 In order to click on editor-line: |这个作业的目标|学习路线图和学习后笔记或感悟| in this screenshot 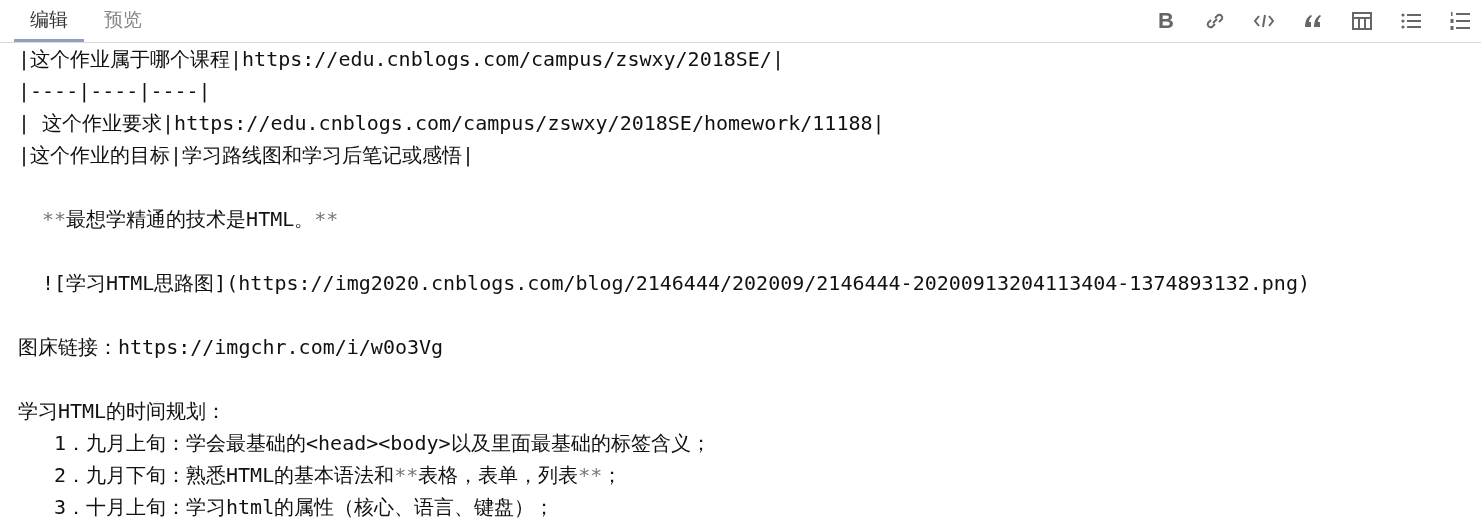, I will do `click(246, 155)`.